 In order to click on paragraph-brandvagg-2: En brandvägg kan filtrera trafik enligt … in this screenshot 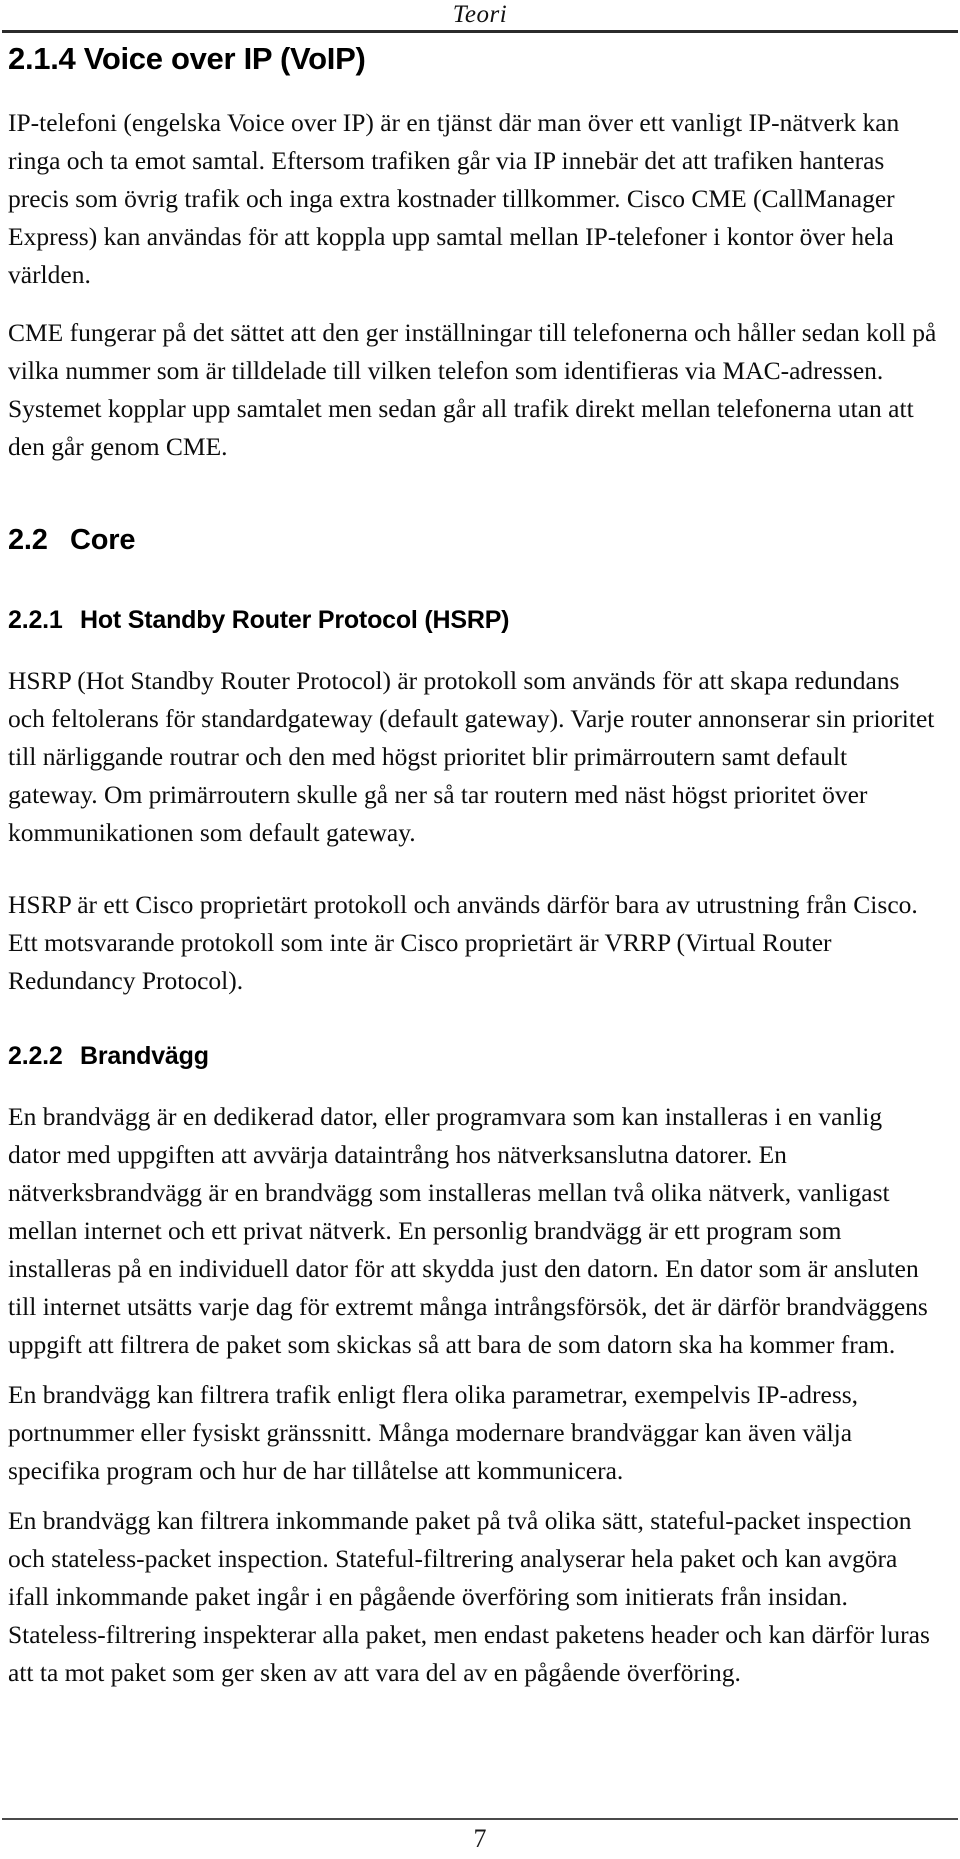, I will do `click(433, 1432)`.